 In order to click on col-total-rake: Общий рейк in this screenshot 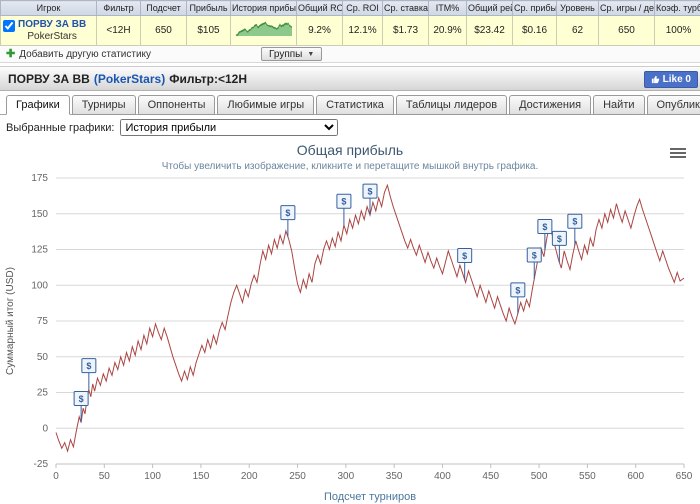, I will do `click(490, 8)`.